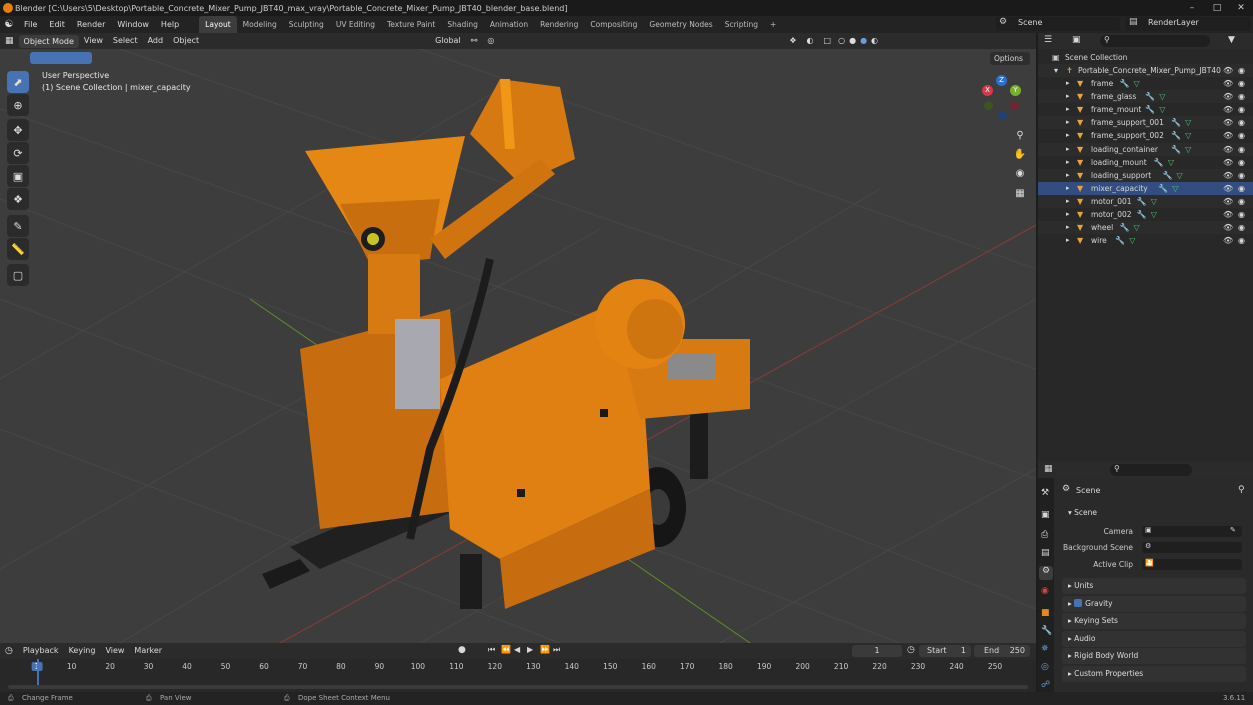  I want to click on menu-render: Render, so click(91, 24).